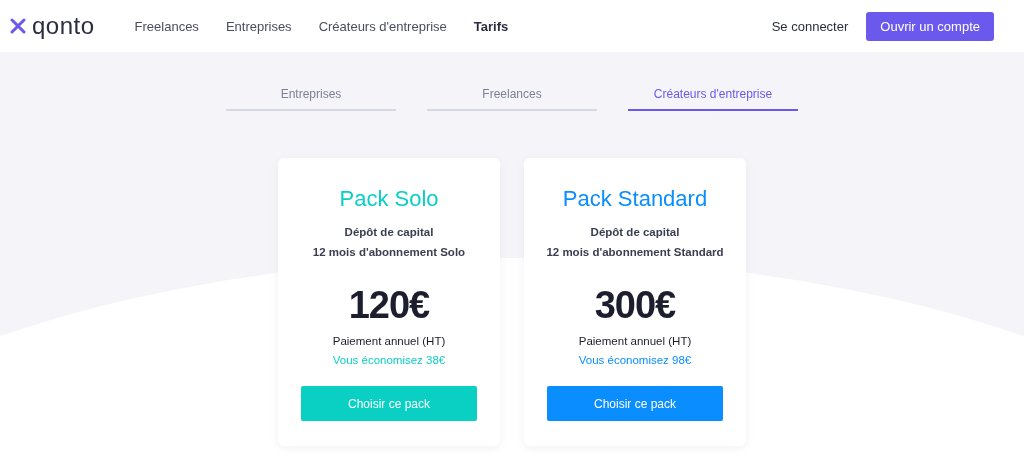 This screenshot has height=474, width=1024. I want to click on saving-text: Vous économisez 38€, so click(389, 360).